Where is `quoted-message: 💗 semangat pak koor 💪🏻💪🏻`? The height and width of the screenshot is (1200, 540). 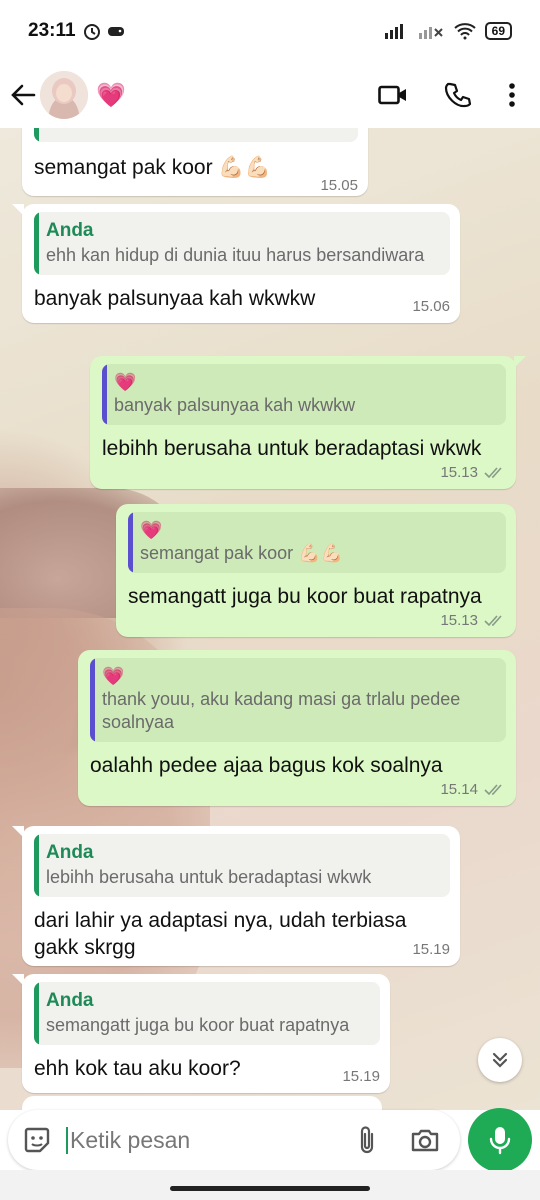
quoted-message: 💗 semangat pak koor 💪🏻💪🏻 is located at coordinates (317, 542).